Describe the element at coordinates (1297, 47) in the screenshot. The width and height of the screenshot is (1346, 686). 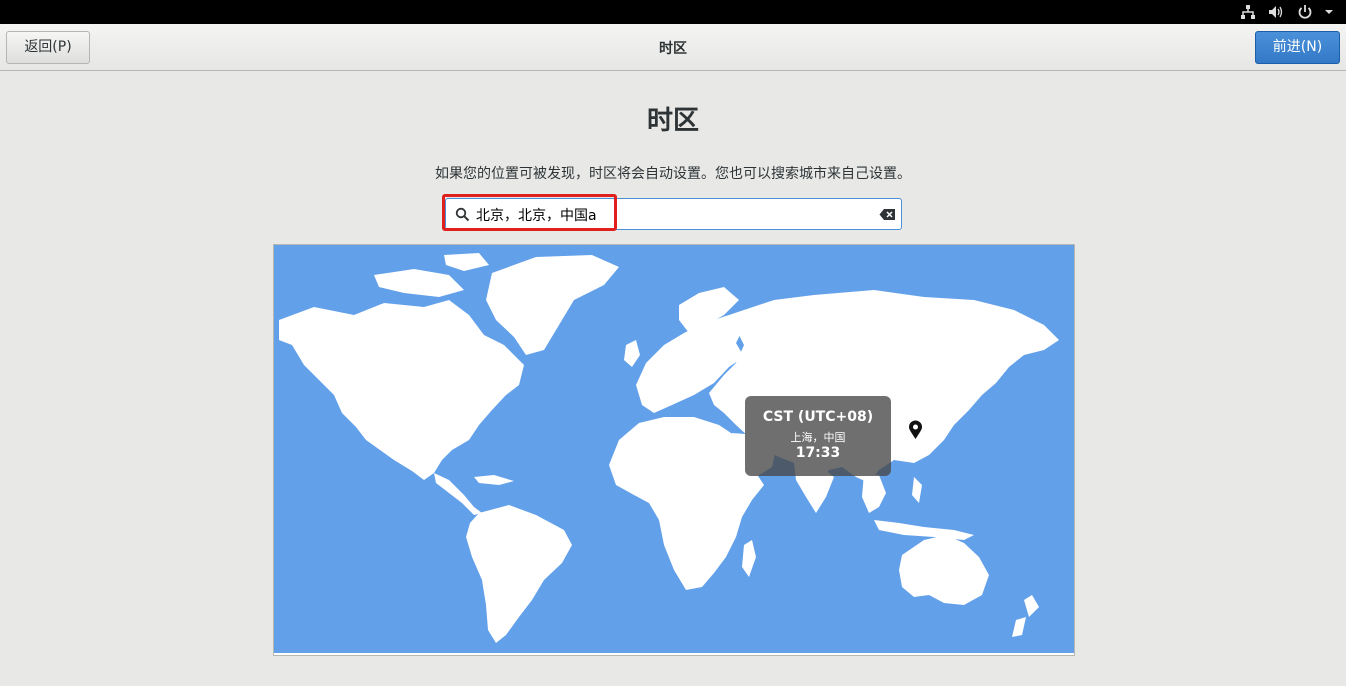
I see `next-button: 前进(N)` at that location.